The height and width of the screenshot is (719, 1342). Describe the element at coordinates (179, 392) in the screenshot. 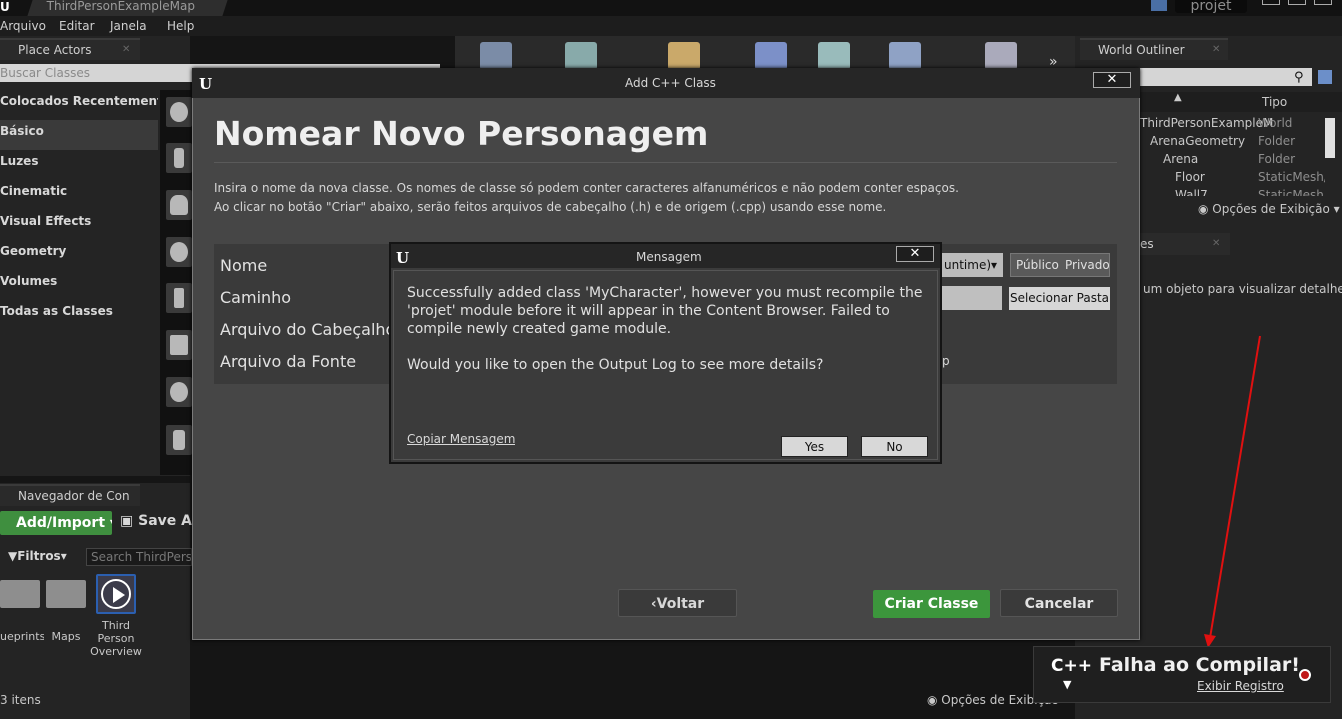

I see `sphere-mesh-icon` at that location.